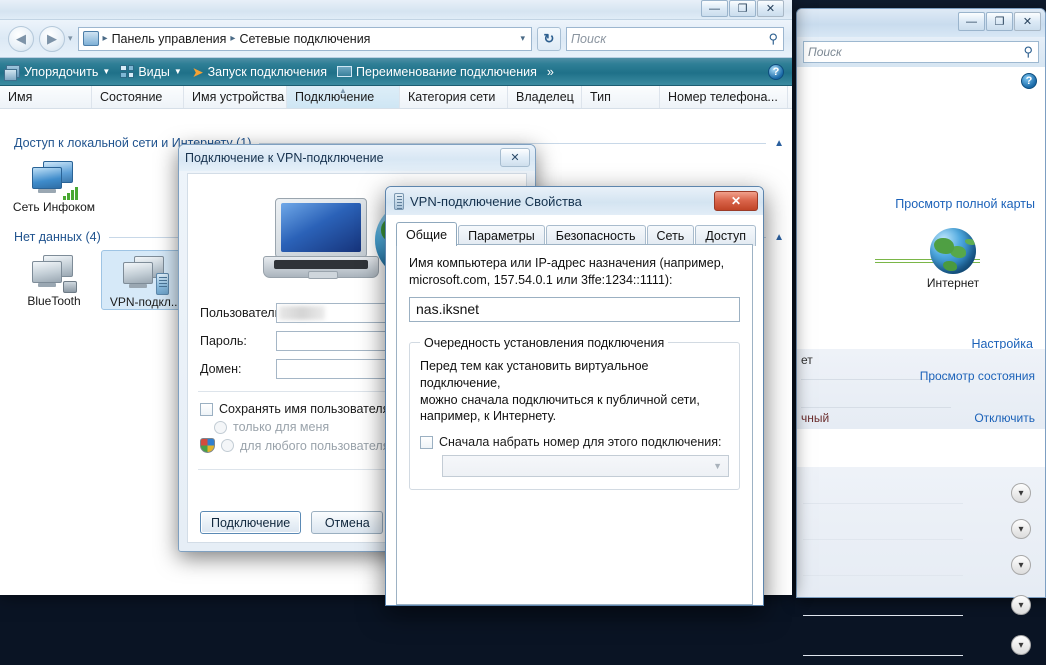 This screenshot has width=1046, height=665. What do you see at coordinates (238, 369) in the screenshot?
I see `domain-label: Домен:` at bounding box center [238, 369].